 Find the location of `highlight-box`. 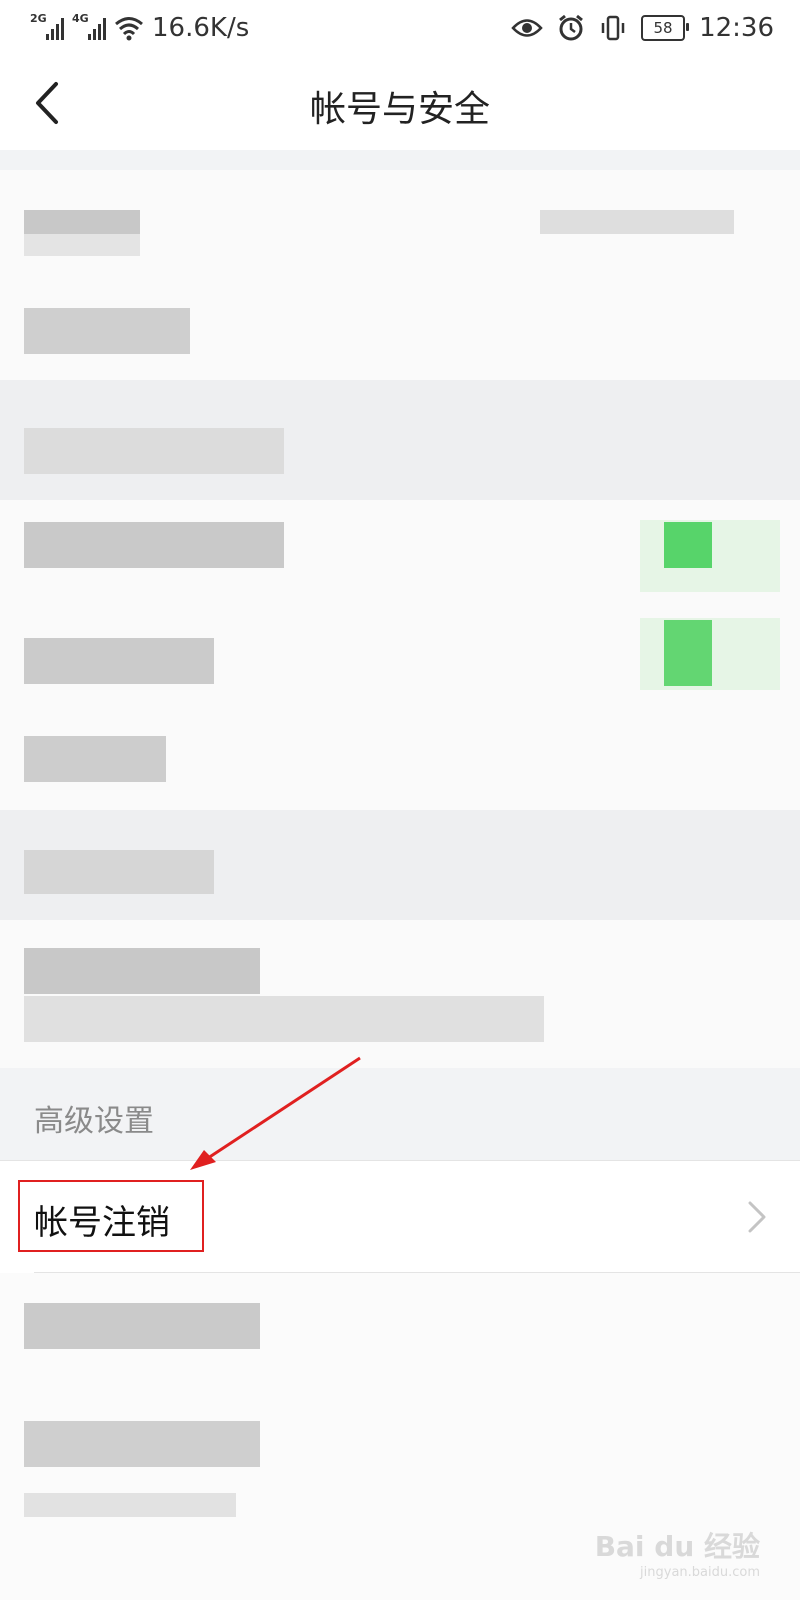

highlight-box is located at coordinates (111, 1216).